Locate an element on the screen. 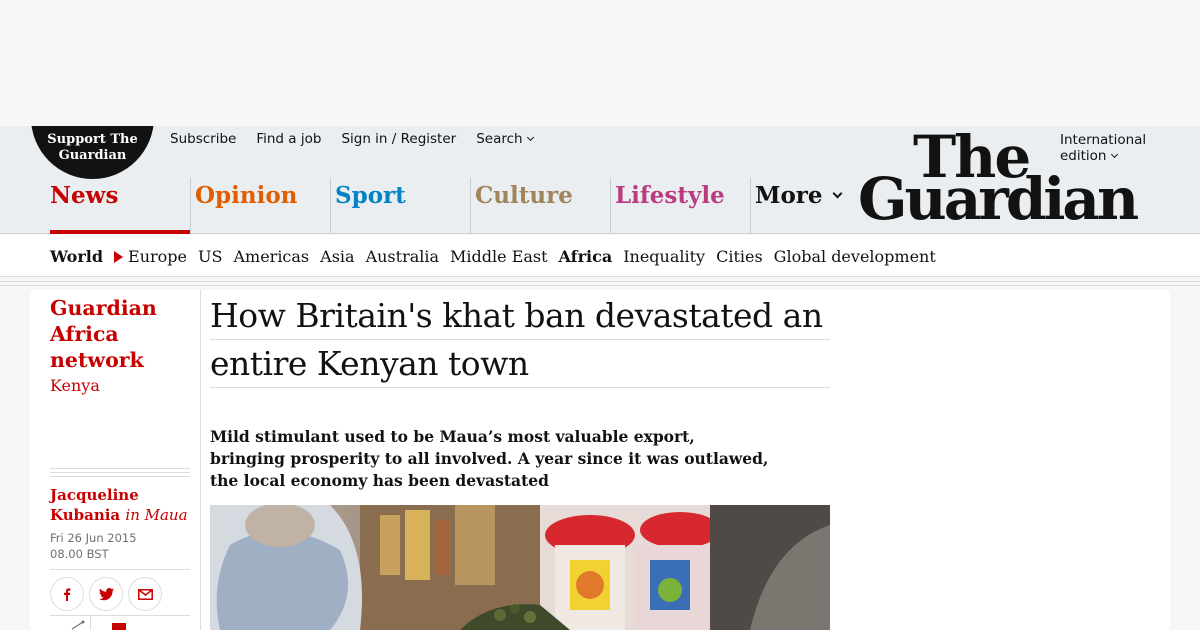  dateline: Fri 26 Jun 2015 08.00 BST is located at coordinates (93, 546).